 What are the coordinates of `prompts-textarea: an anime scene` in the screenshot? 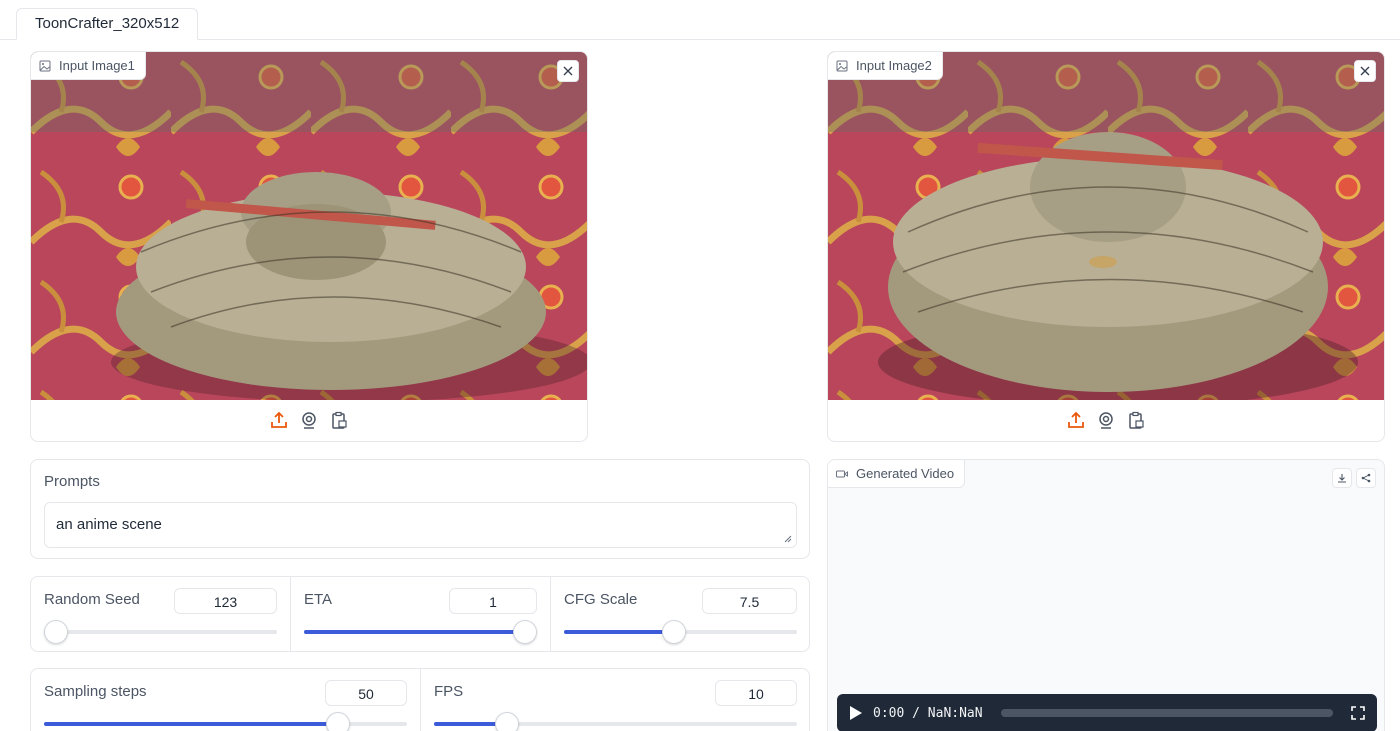 It's located at (420, 525).